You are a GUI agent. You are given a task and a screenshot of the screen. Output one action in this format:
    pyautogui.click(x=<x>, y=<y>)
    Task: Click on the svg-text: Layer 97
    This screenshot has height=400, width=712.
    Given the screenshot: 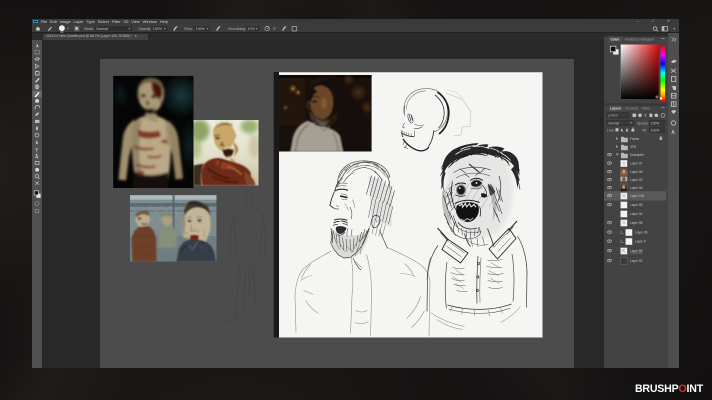 What is the action you would take?
    pyautogui.click(x=636, y=163)
    